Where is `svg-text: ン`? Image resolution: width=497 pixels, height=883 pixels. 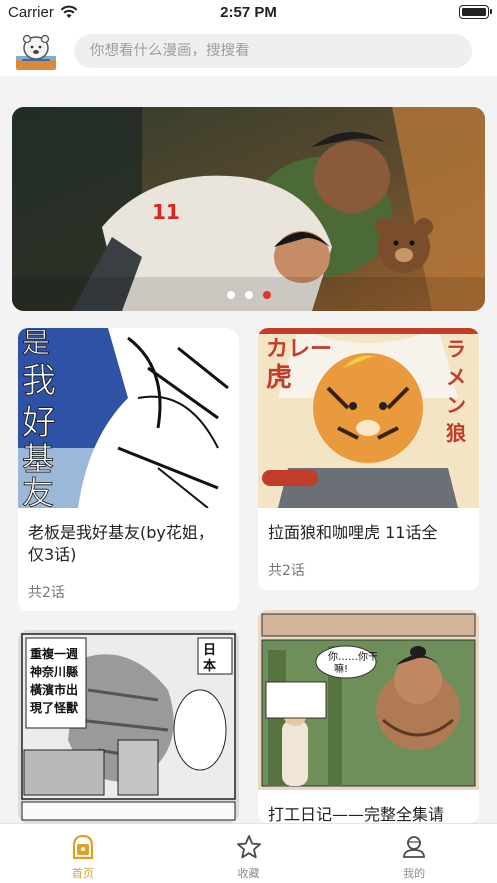 svg-text: ン is located at coordinates (456, 405).